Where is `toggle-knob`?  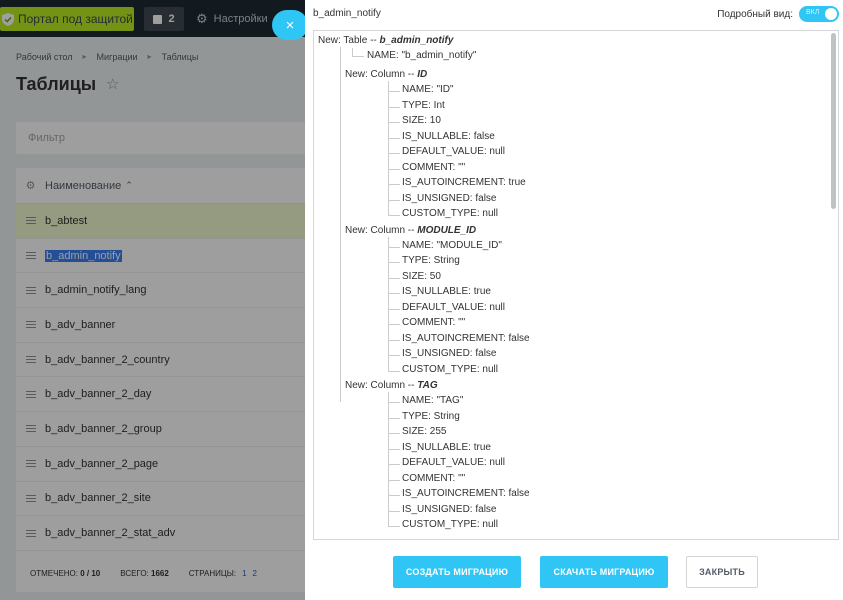
toggle-knob is located at coordinates (831, 14).